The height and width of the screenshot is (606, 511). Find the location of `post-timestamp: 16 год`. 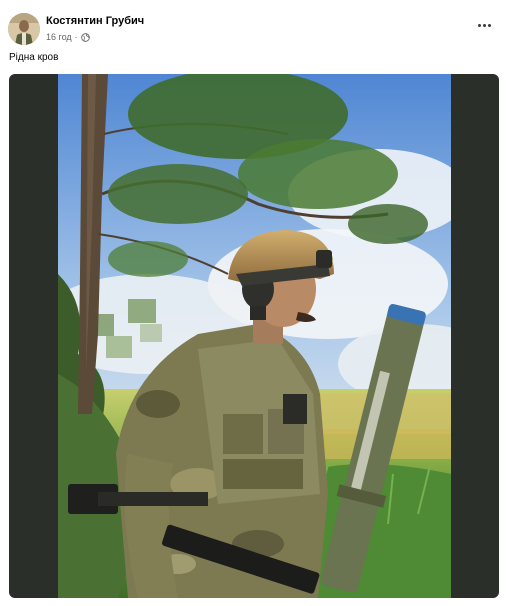

post-timestamp: 16 год is located at coordinates (59, 37).